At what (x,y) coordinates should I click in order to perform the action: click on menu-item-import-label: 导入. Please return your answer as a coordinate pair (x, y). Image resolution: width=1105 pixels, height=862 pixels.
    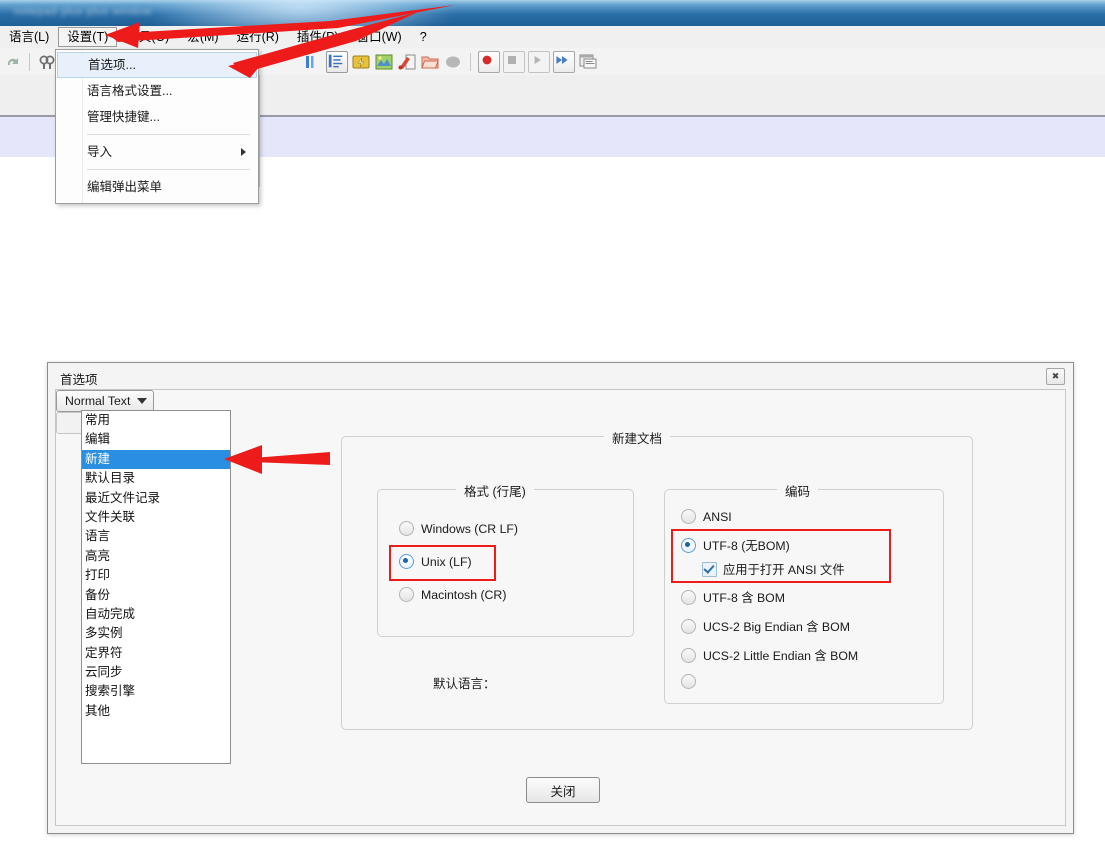
    Looking at the image, I should click on (100, 152).